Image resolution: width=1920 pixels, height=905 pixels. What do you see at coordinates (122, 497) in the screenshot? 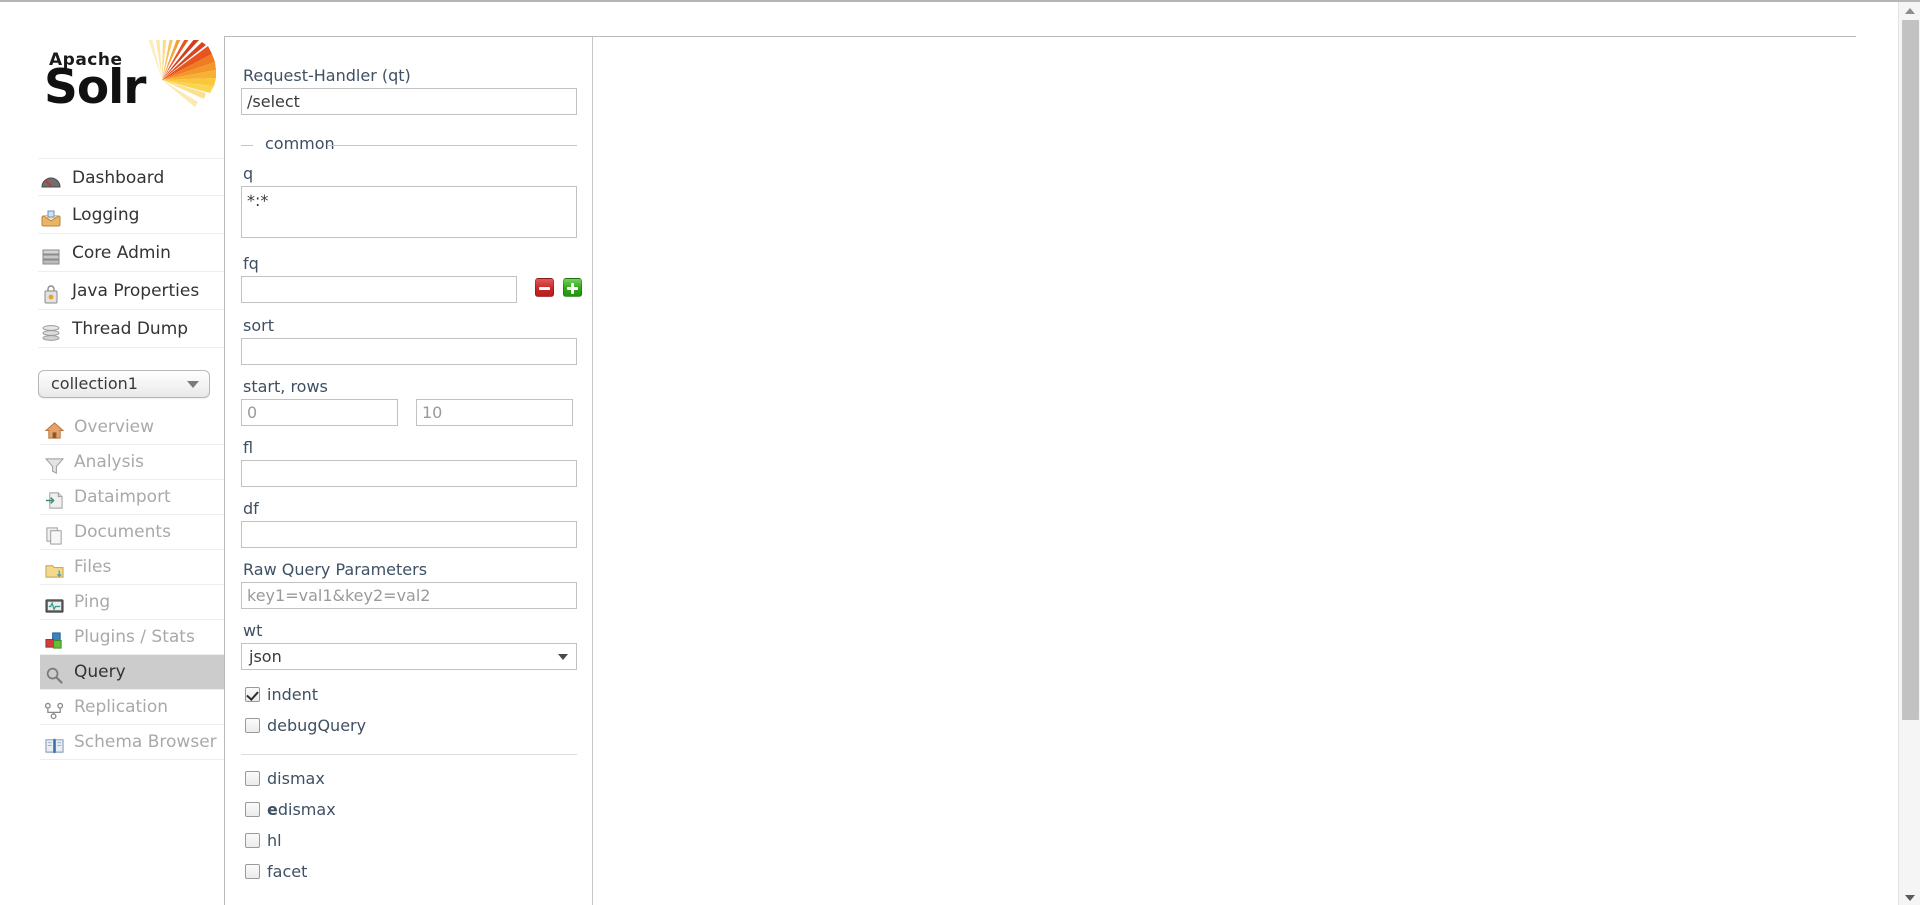
I see `sidebar-item-label: Dataimport` at bounding box center [122, 497].